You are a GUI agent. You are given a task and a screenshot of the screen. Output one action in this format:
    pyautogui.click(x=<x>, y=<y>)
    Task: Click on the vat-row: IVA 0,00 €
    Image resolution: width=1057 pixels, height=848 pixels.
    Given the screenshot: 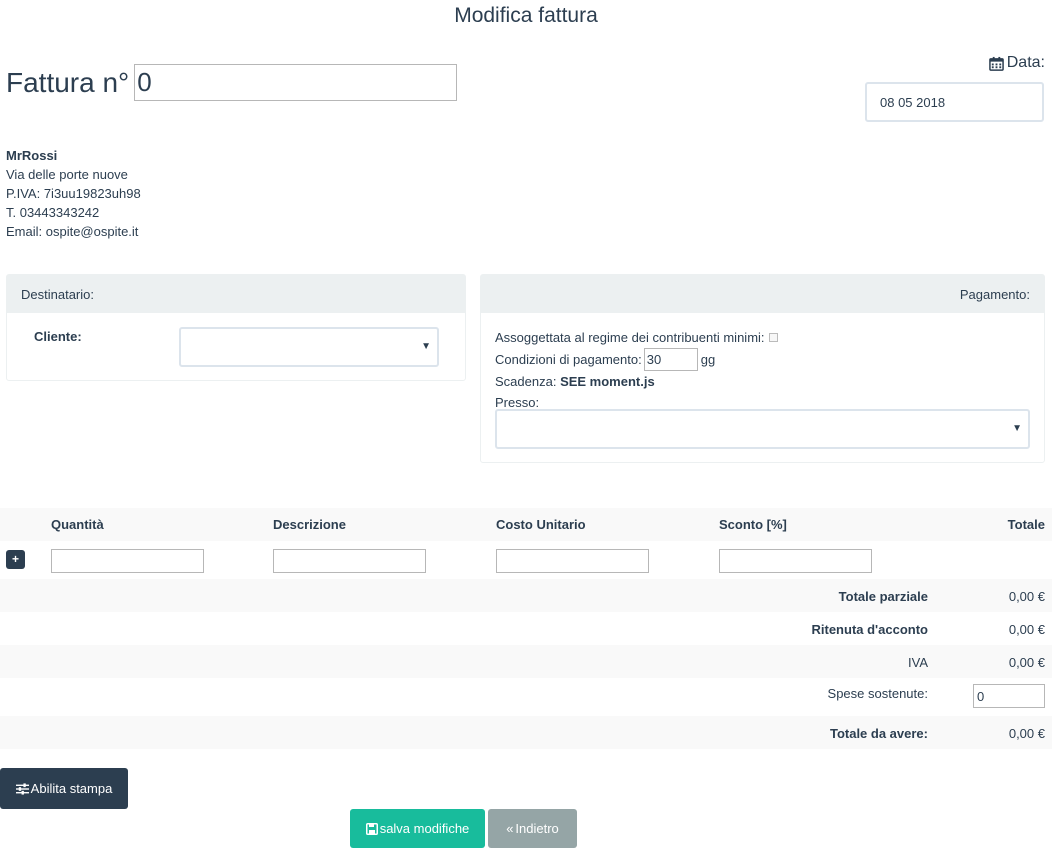 What is the action you would take?
    pyautogui.click(x=526, y=661)
    